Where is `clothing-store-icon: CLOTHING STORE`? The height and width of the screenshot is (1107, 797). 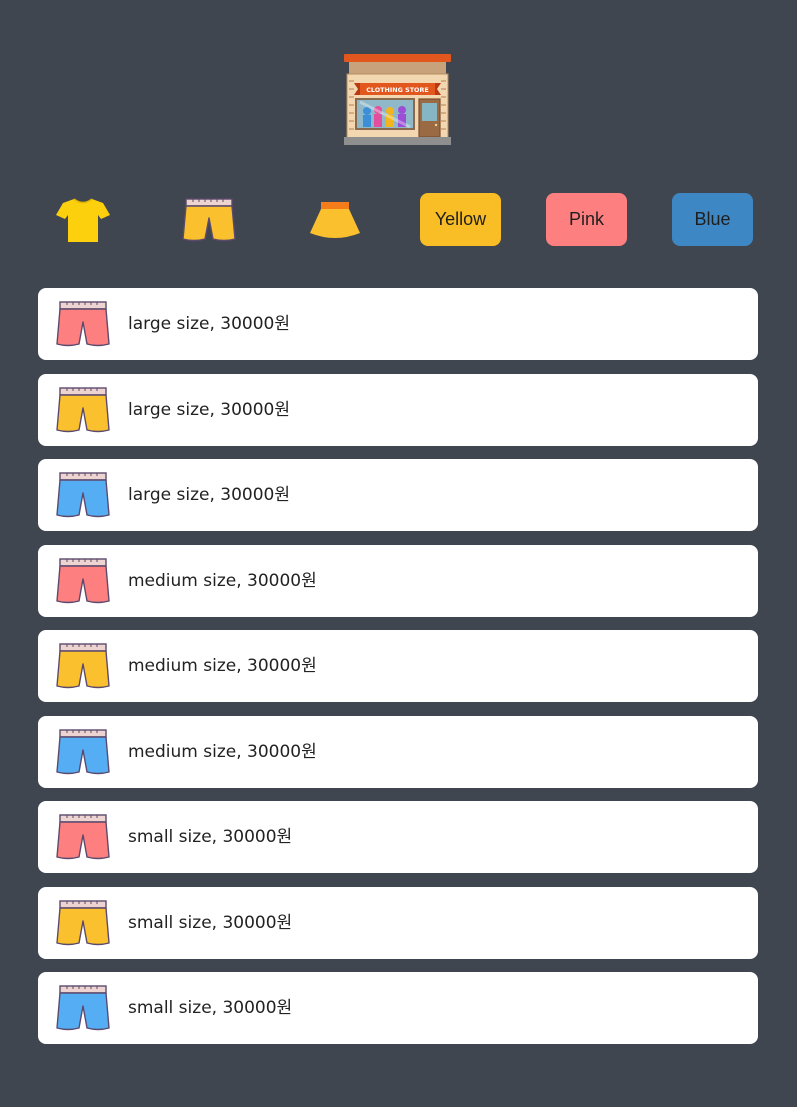 clothing-store-icon: CLOTHING STORE is located at coordinates (397, 100).